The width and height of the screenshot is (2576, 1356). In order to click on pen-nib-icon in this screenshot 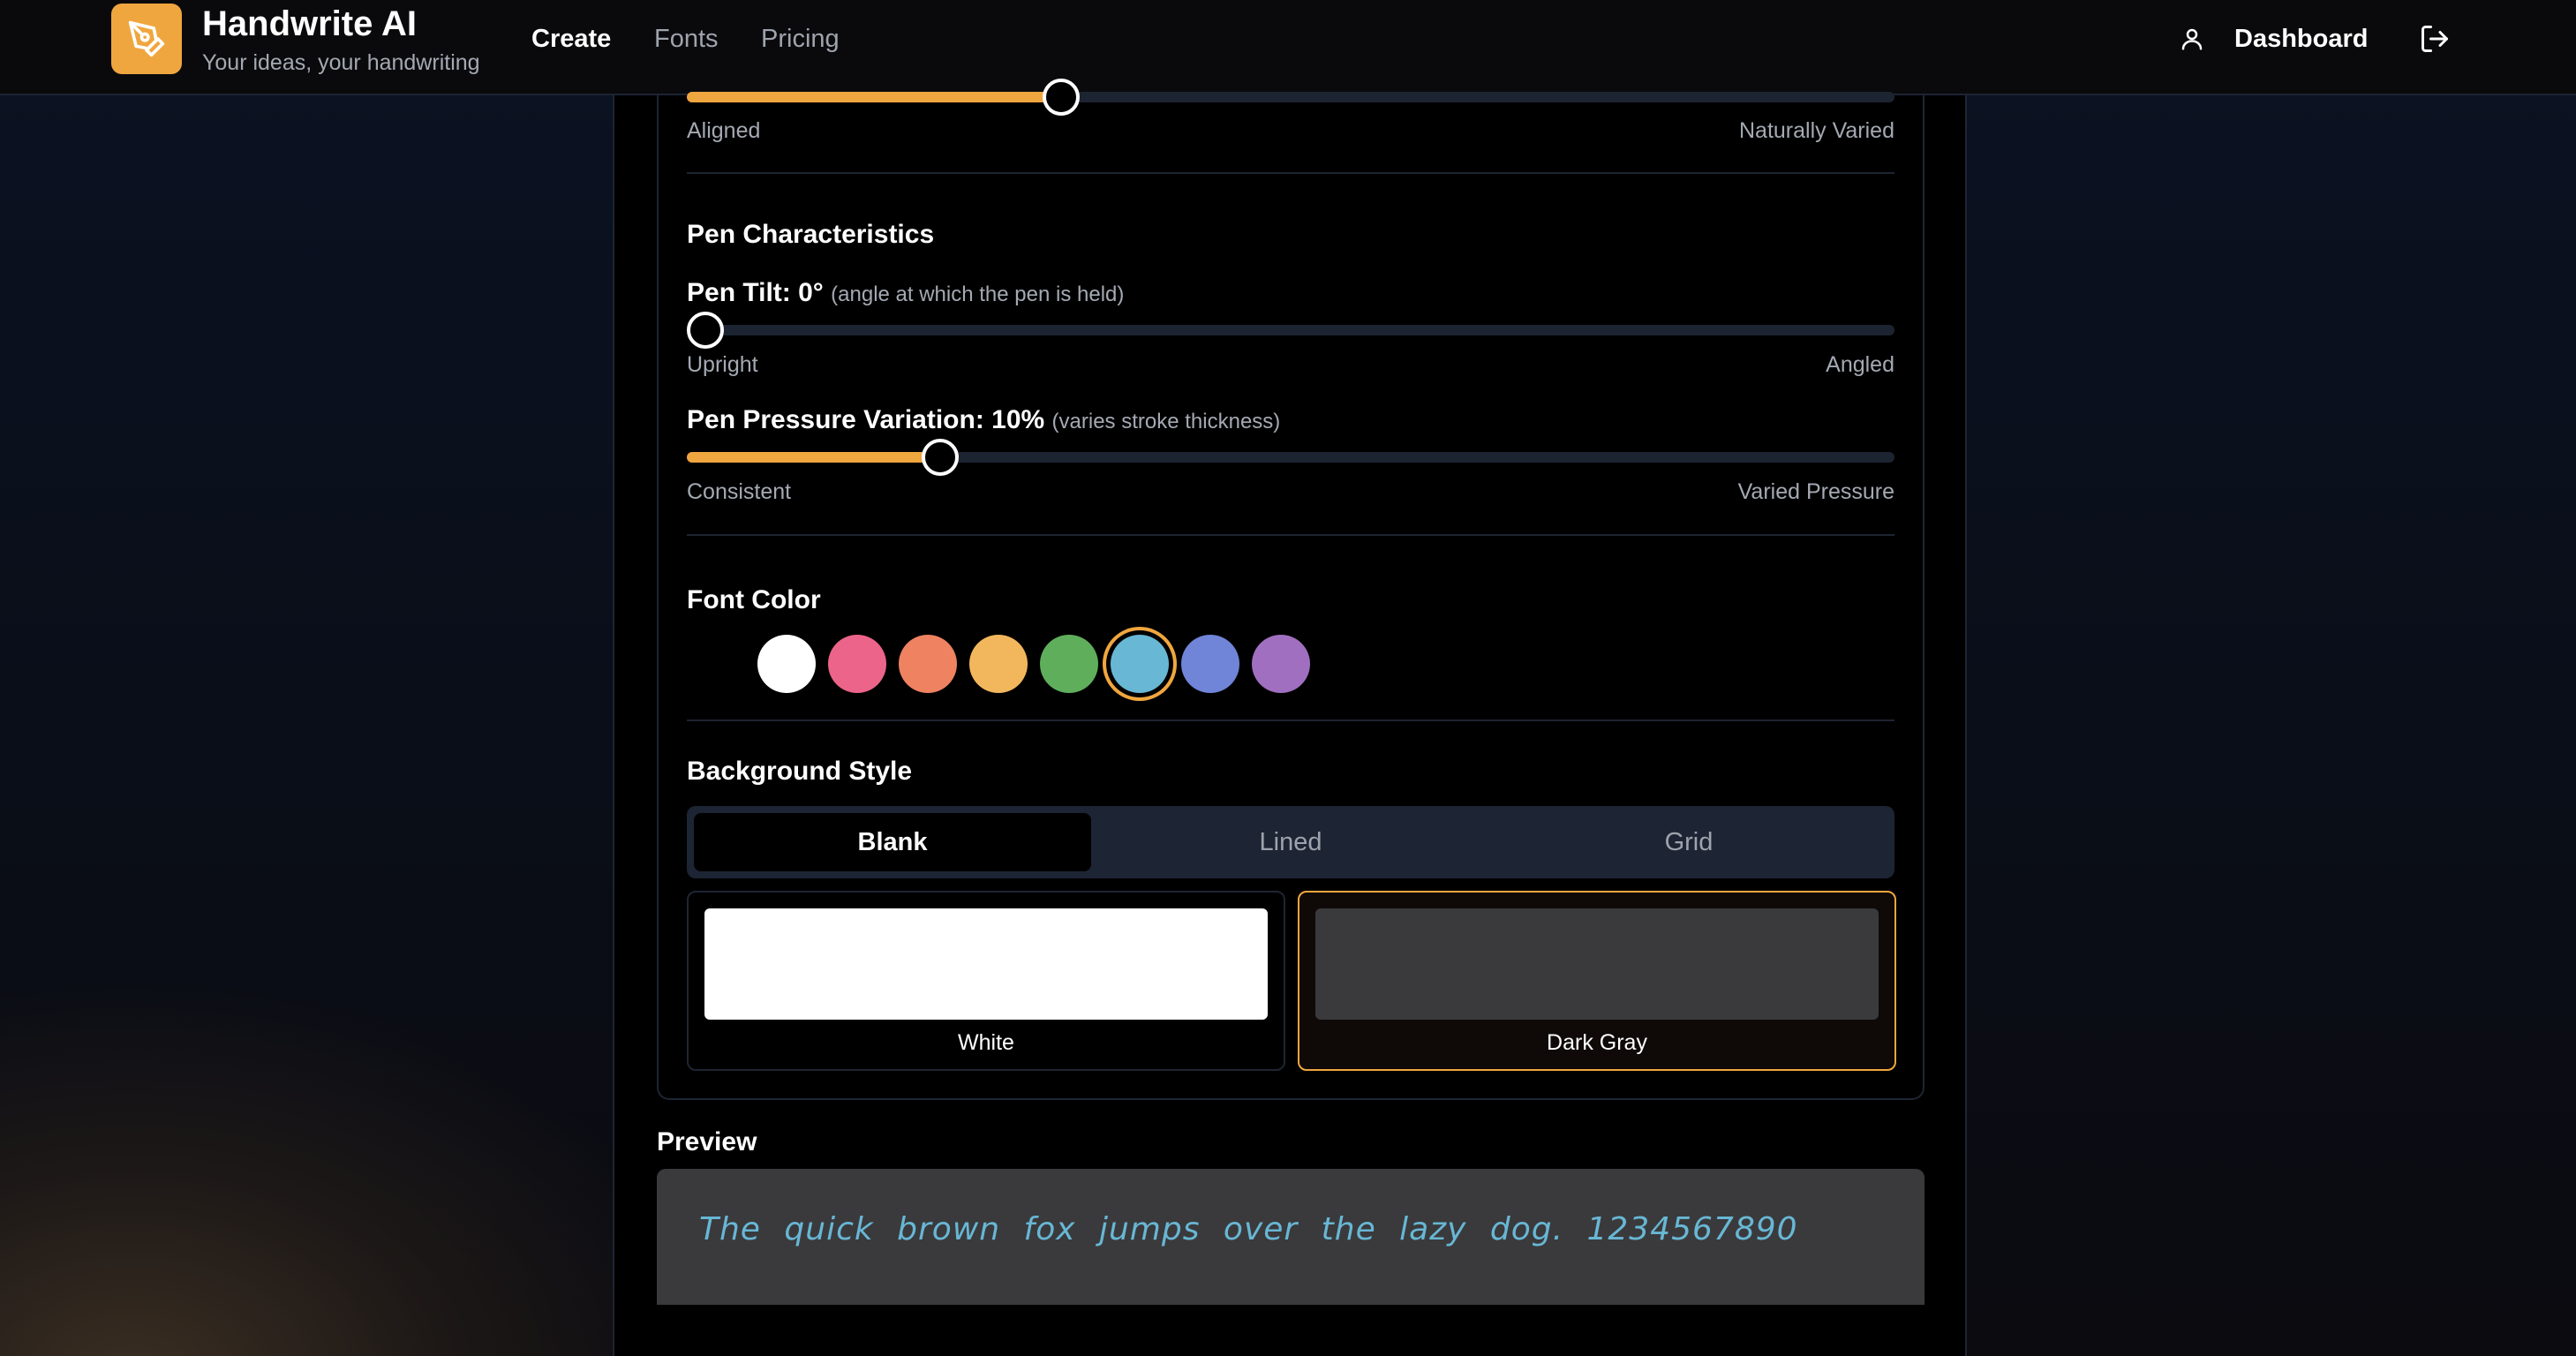, I will do `click(146, 38)`.